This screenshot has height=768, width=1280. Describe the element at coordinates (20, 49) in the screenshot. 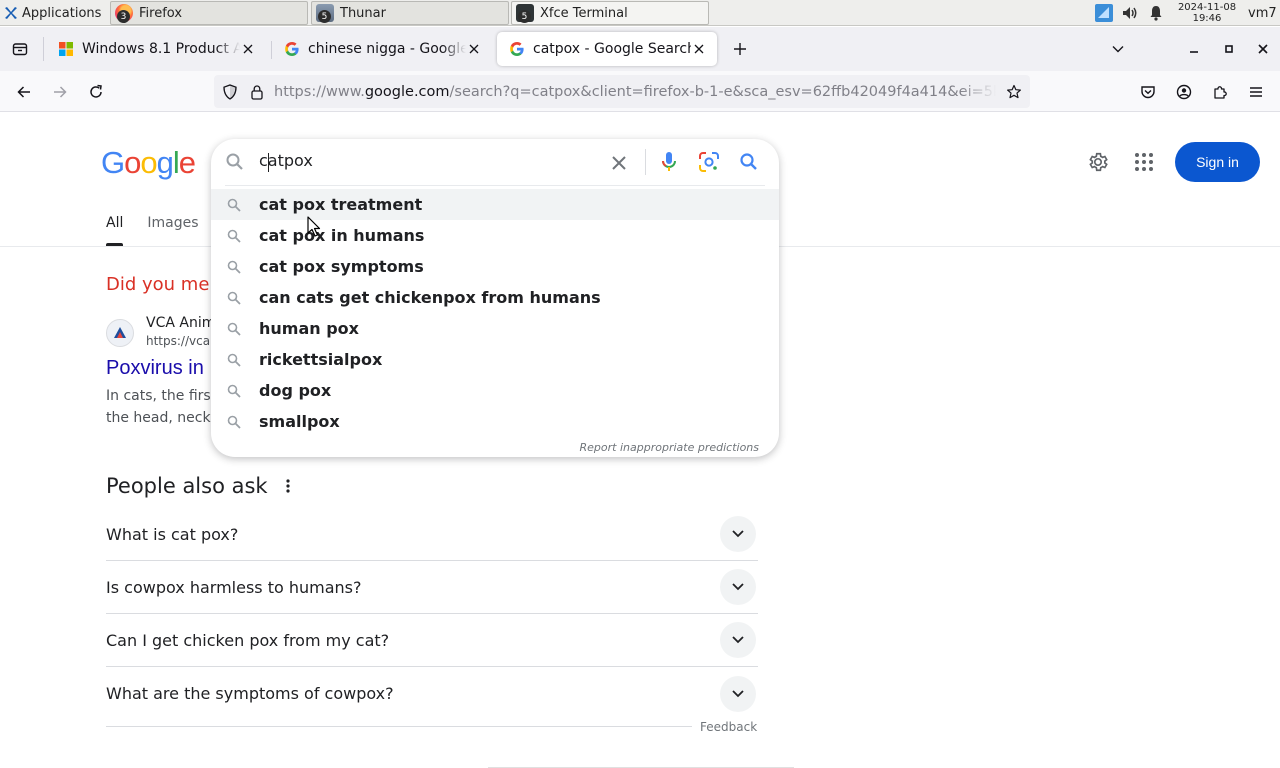

I see `firefox-view-button` at that location.